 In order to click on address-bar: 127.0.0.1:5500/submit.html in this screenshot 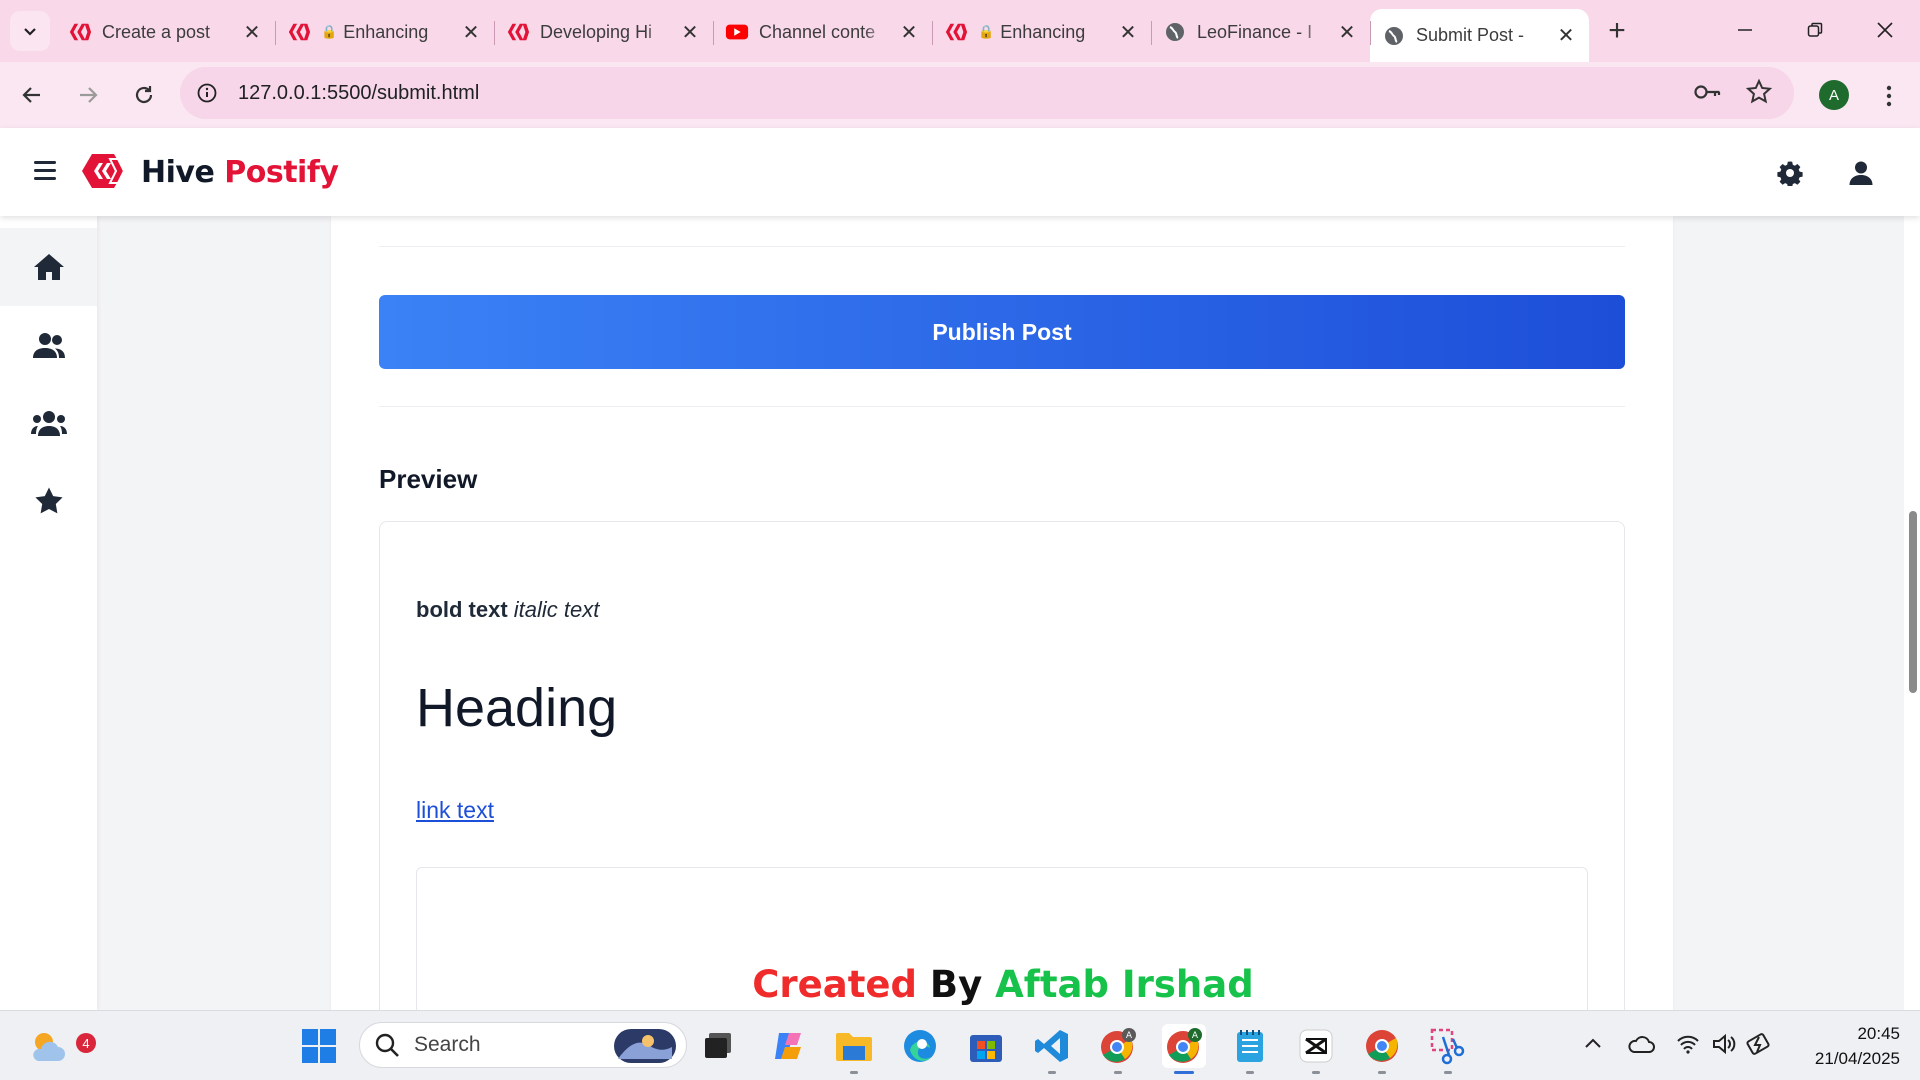, I will do `click(987, 93)`.